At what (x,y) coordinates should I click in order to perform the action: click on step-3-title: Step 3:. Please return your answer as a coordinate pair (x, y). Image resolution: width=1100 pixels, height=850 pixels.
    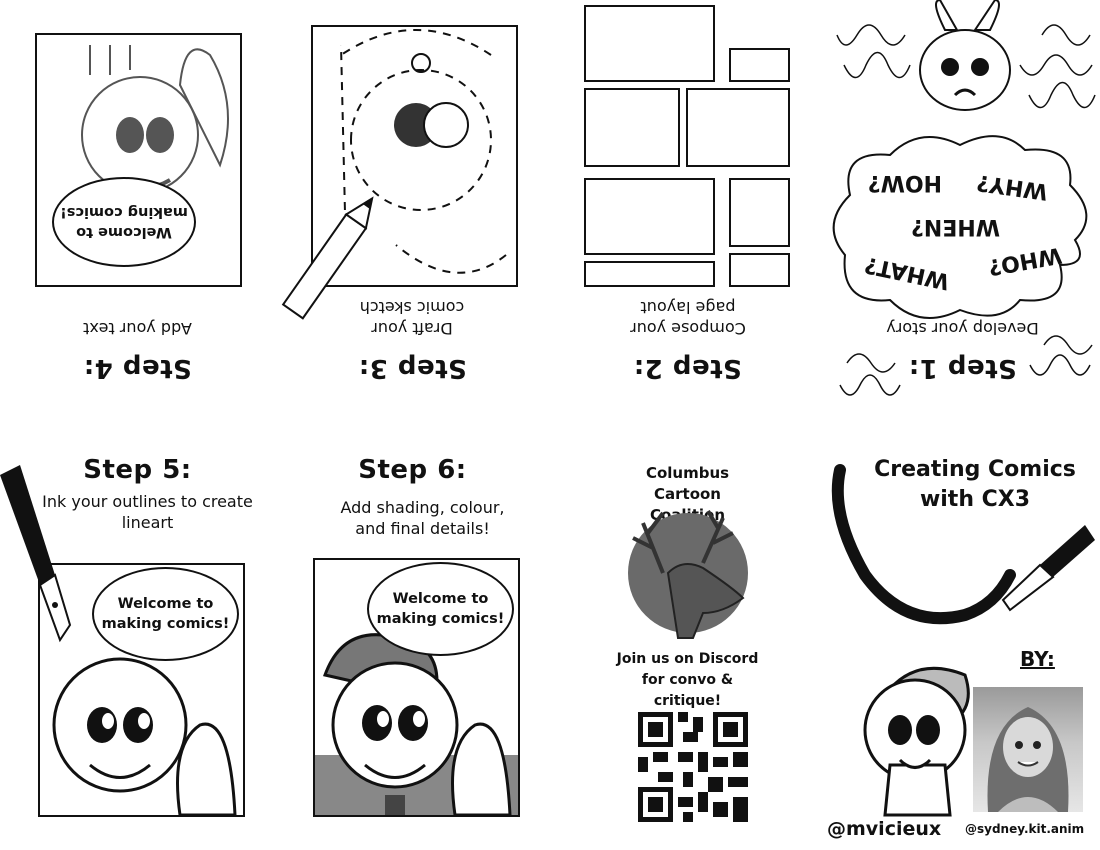
    Looking at the image, I should click on (412, 368).